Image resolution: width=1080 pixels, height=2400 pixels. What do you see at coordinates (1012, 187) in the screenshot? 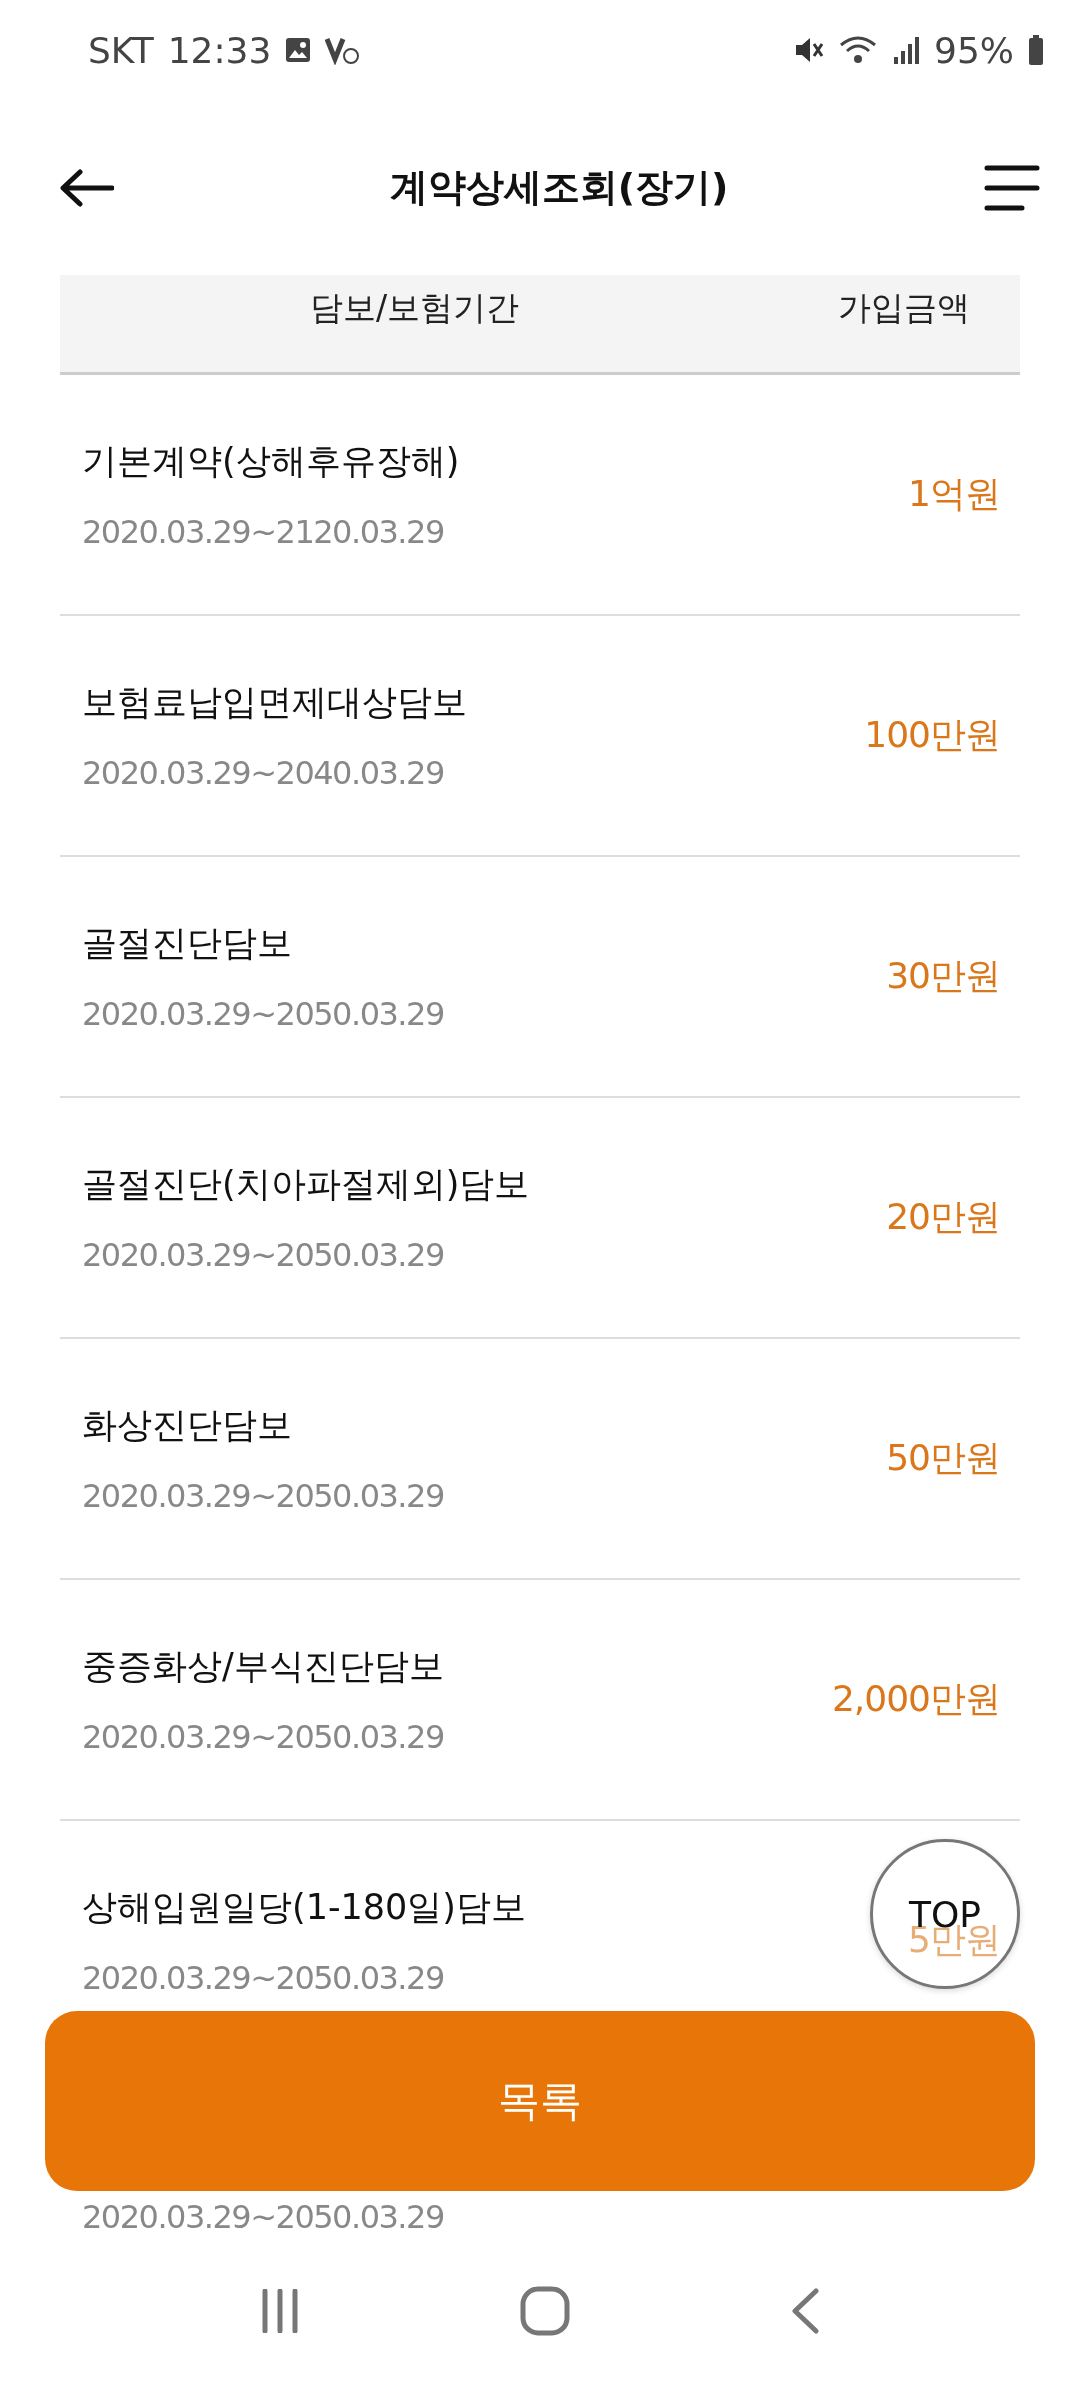
I see `menu-icon` at bounding box center [1012, 187].